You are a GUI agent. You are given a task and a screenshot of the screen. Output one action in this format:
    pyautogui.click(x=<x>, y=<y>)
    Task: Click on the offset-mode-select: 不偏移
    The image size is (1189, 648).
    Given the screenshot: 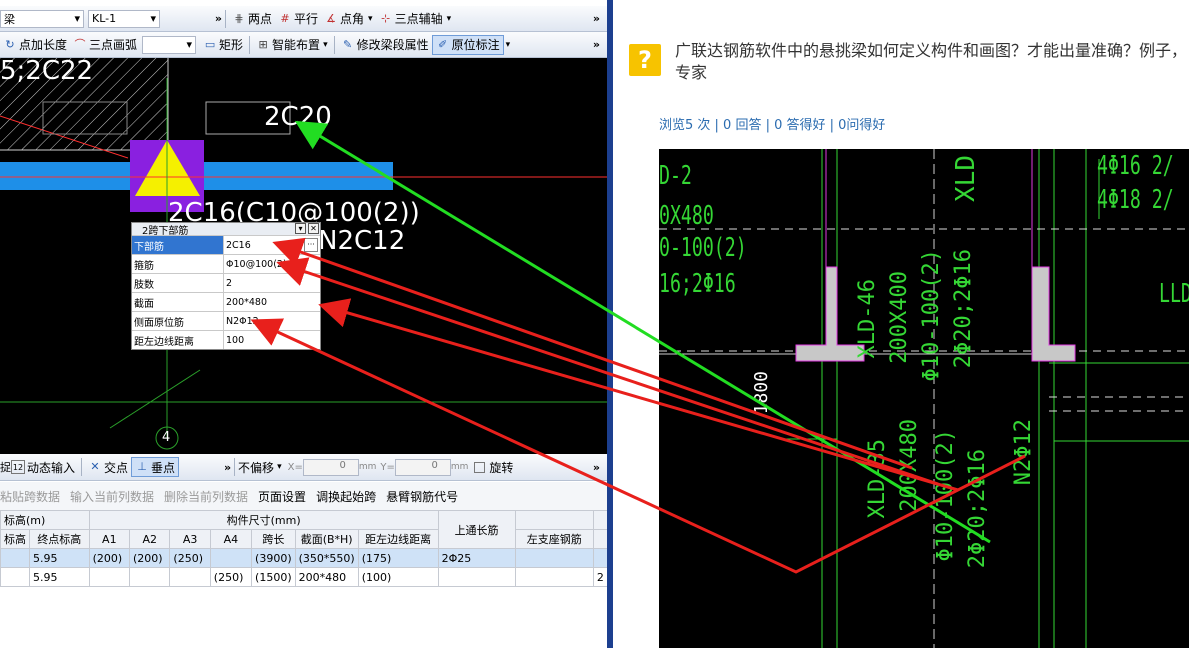 What is the action you would take?
    pyautogui.click(x=256, y=467)
    